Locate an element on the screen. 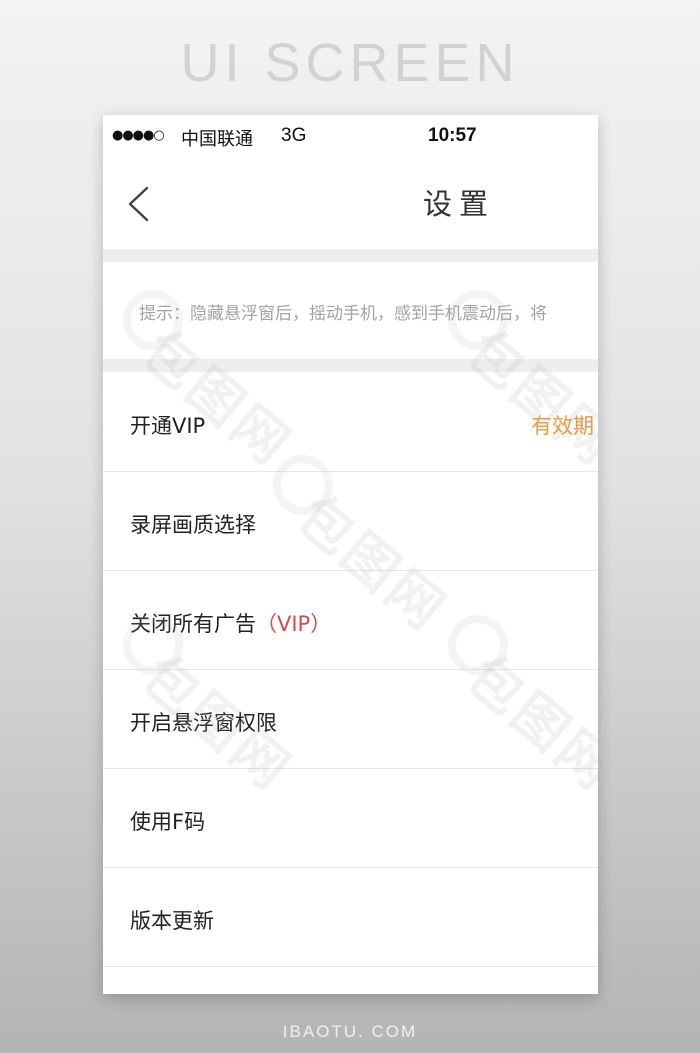  settings-item-floating-window-permission: 开启悬浮窗权限 is located at coordinates (350, 719).